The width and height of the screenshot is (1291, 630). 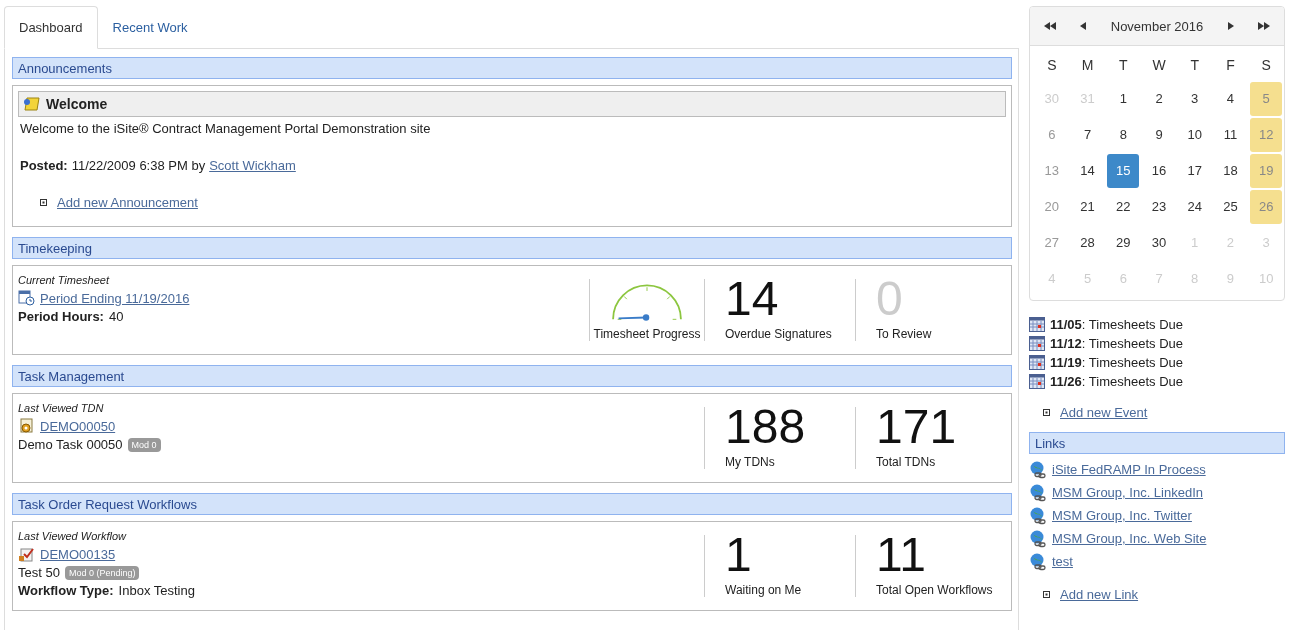 What do you see at coordinates (127, 202) in the screenshot?
I see `add-announcement-link: Add new Announcement` at bounding box center [127, 202].